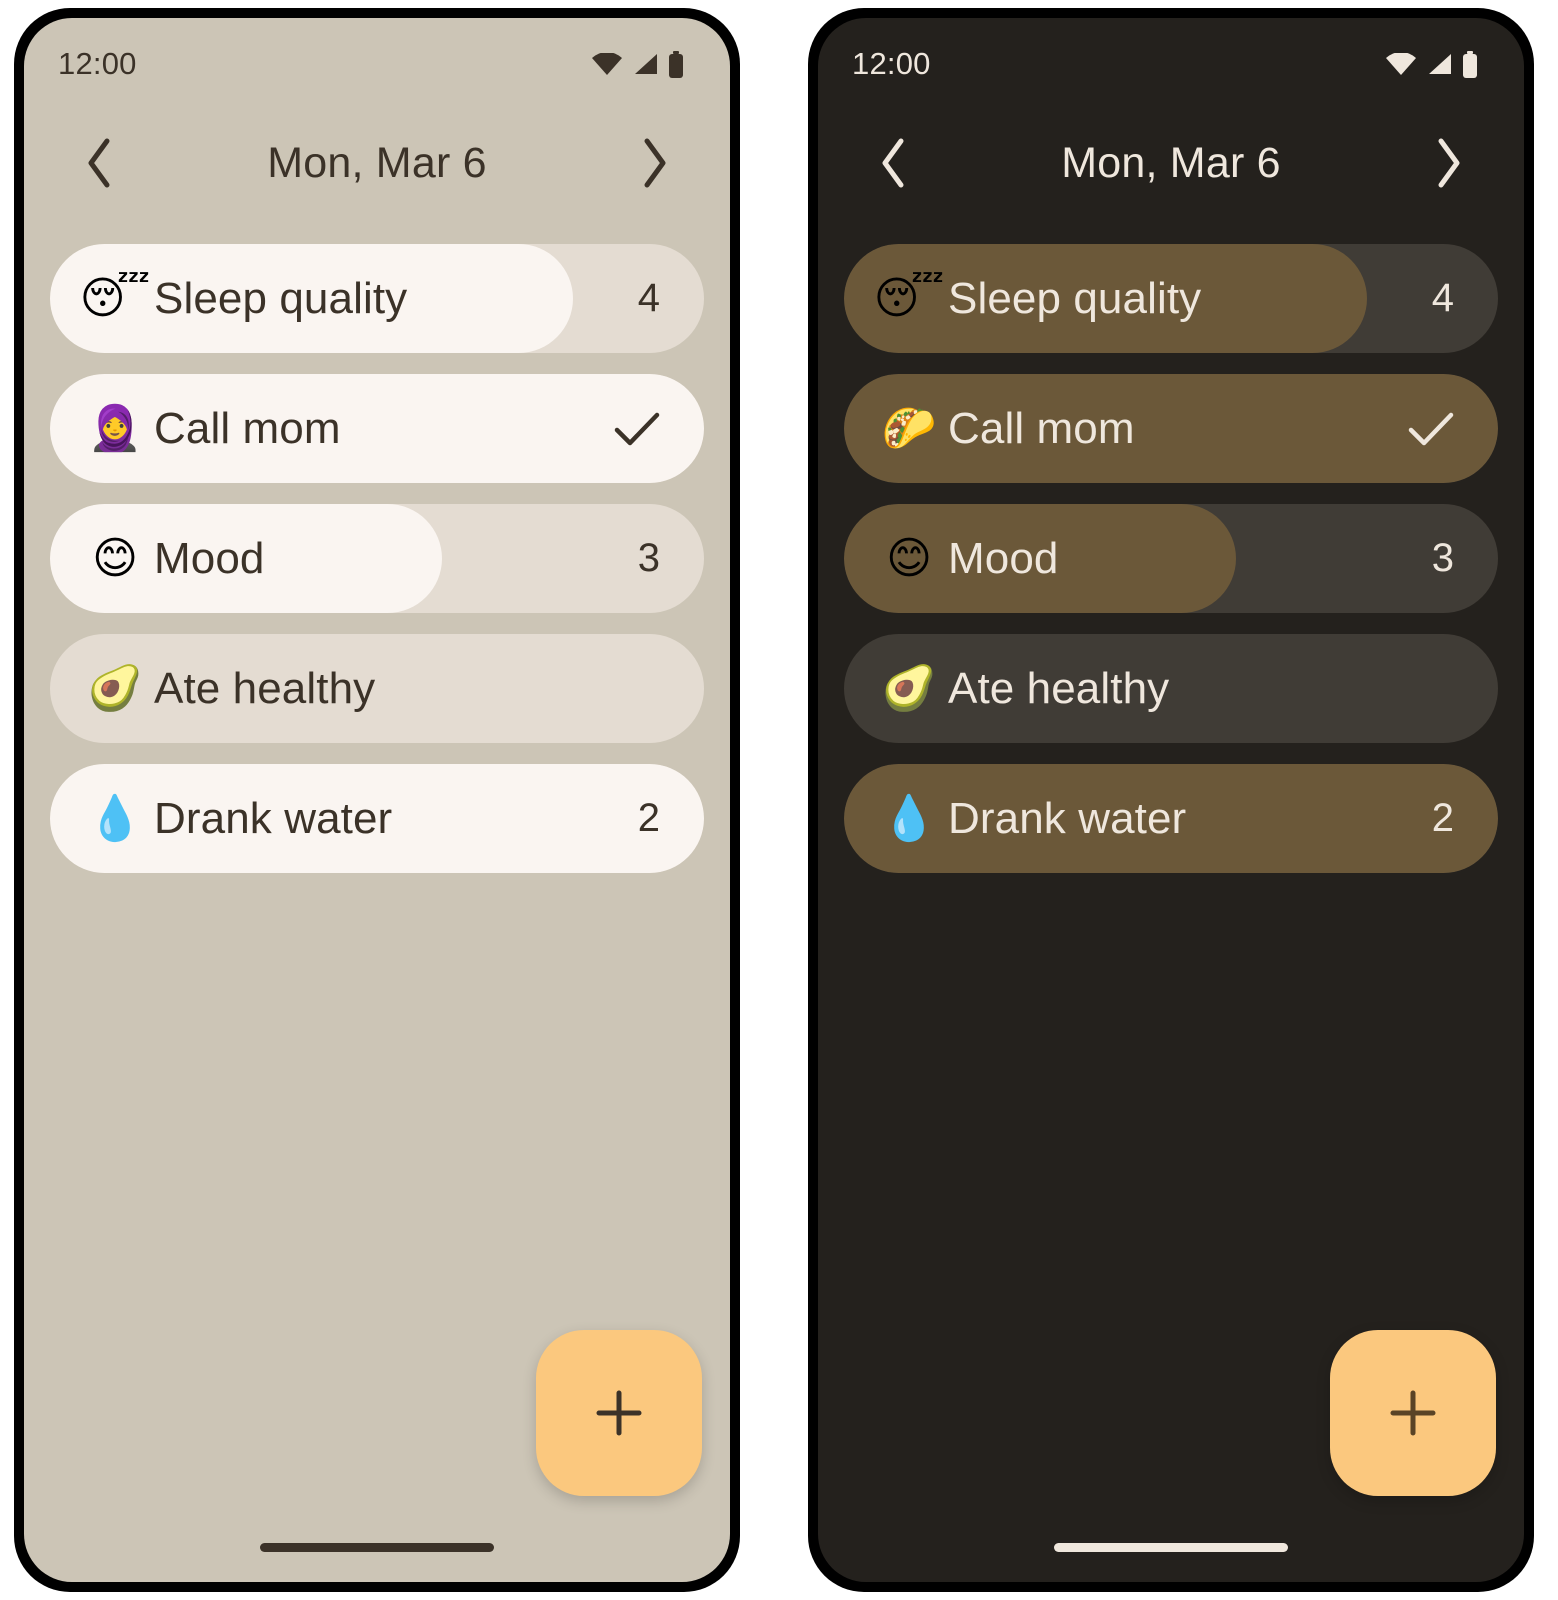 This screenshot has height=1600, width=1558. I want to click on habit-row-content: 🌮 Call mom, so click(1171, 428).